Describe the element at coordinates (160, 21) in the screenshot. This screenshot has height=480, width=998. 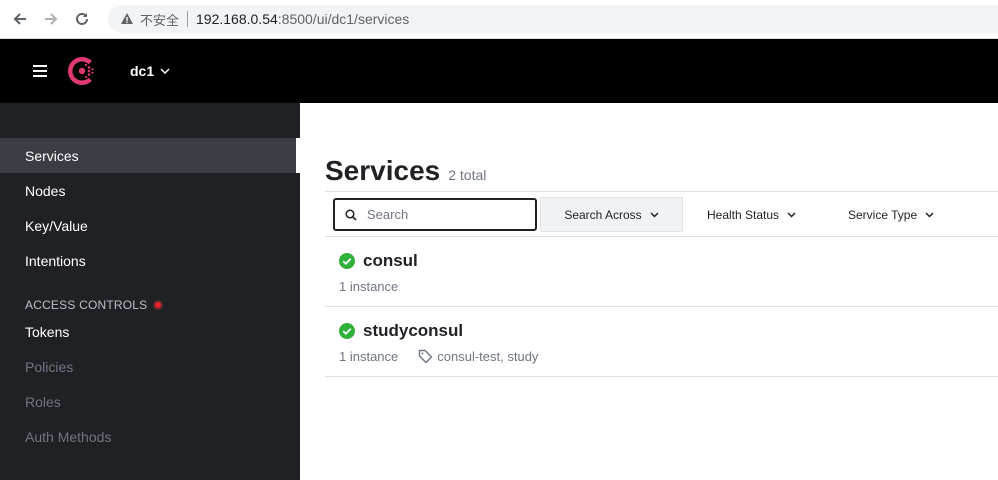
I see `insecure-label: 不安全` at that location.